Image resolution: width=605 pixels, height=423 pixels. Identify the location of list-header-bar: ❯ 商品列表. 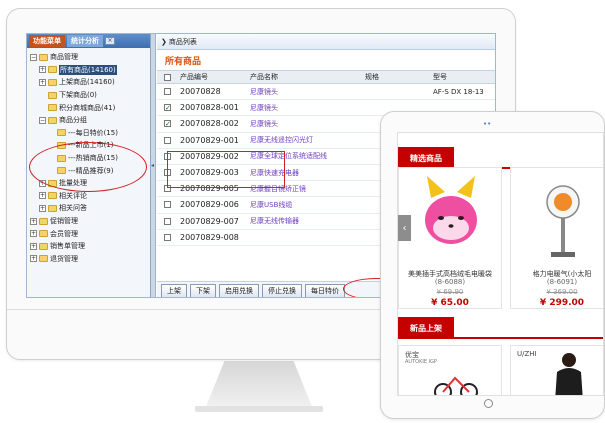
(326, 42).